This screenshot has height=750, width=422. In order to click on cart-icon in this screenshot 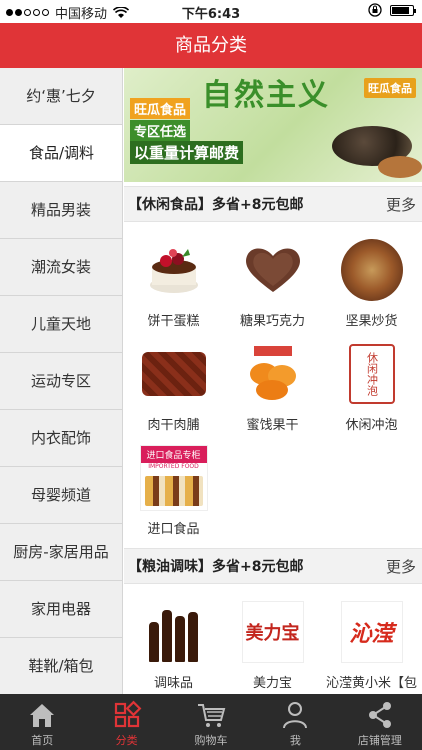, I will do `click(212, 715)`.